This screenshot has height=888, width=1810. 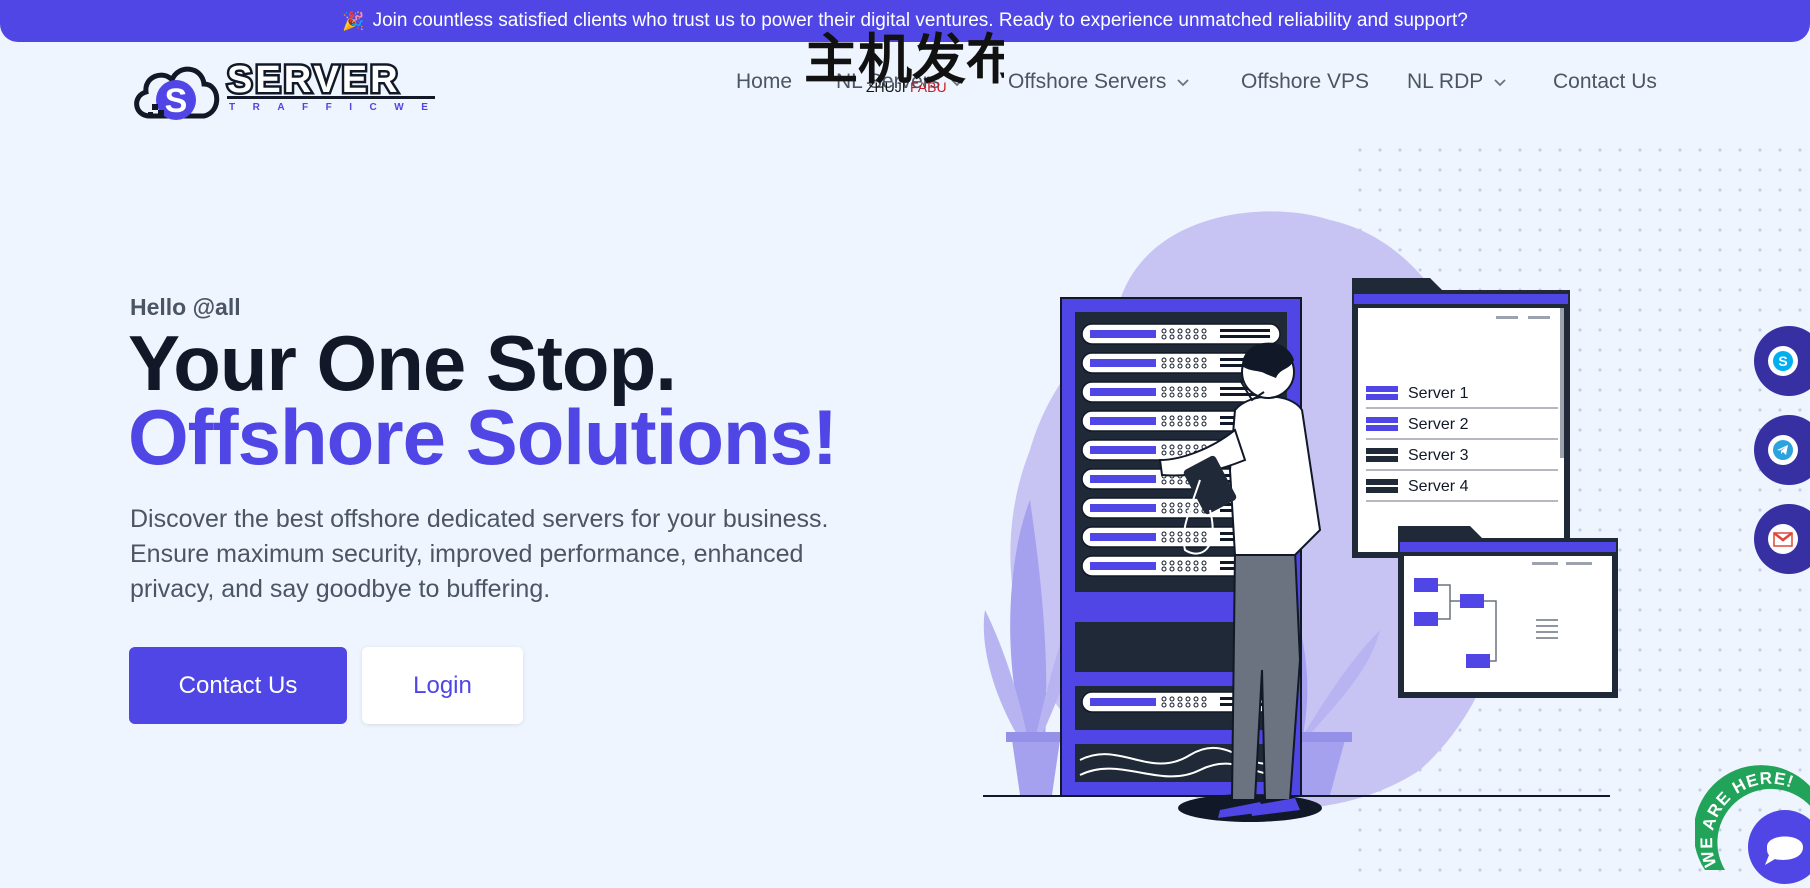 I want to click on nav-offshore-vps: Offshore VPS, so click(x=1305, y=82).